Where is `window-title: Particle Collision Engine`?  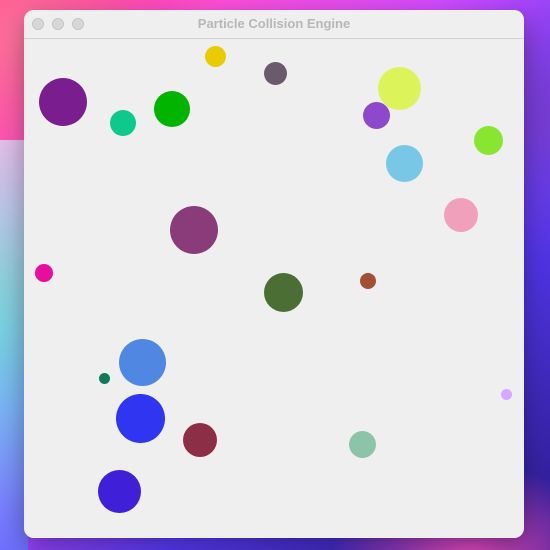
window-title: Particle Collision Engine is located at coordinates (274, 23).